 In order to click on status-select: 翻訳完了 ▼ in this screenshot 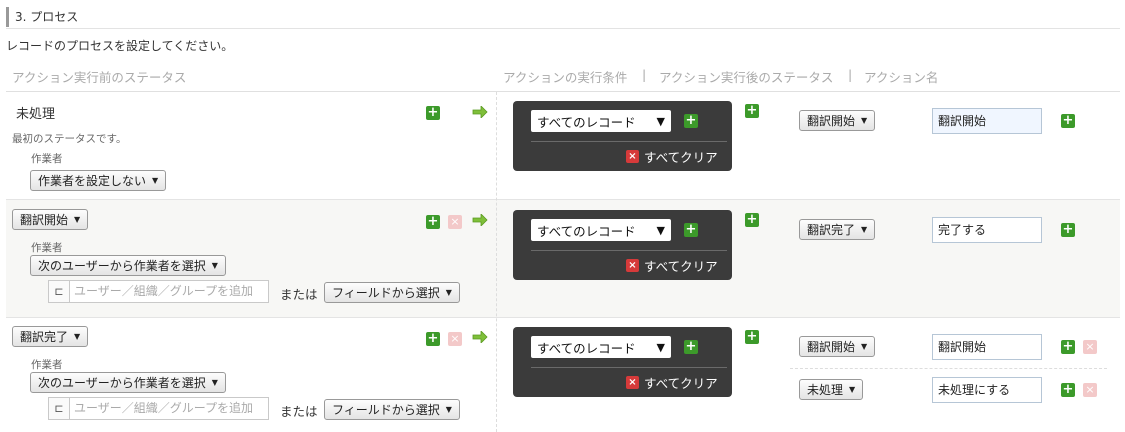, I will do `click(50, 336)`.